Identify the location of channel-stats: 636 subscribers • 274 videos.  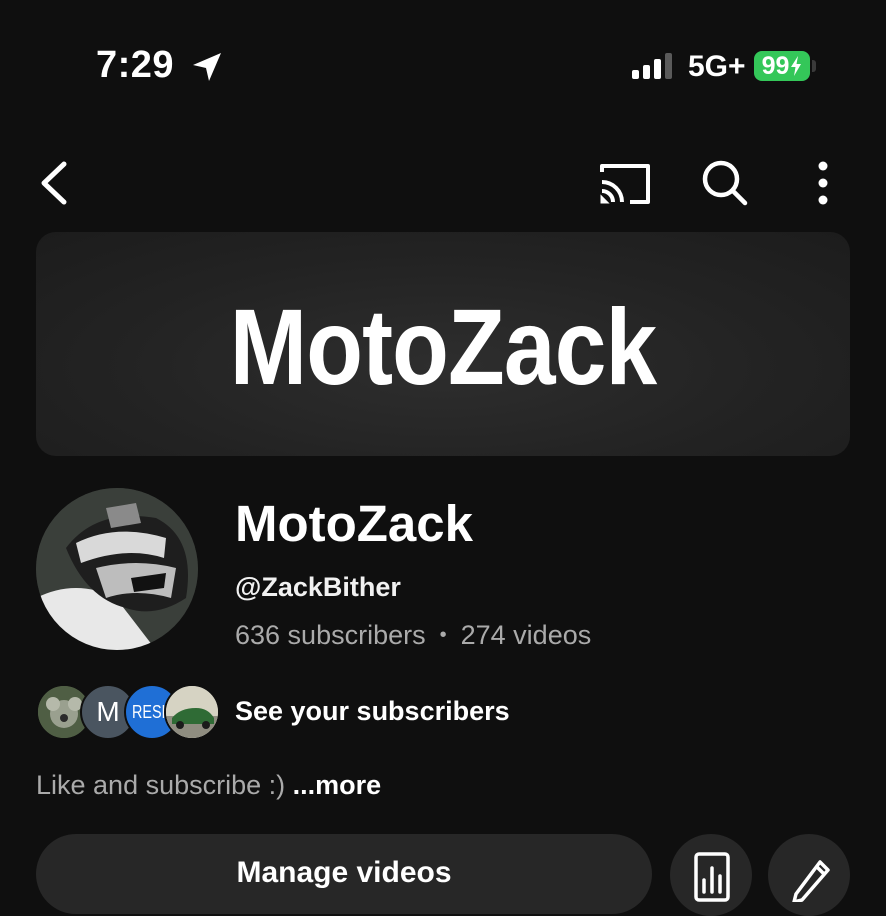
(413, 635).